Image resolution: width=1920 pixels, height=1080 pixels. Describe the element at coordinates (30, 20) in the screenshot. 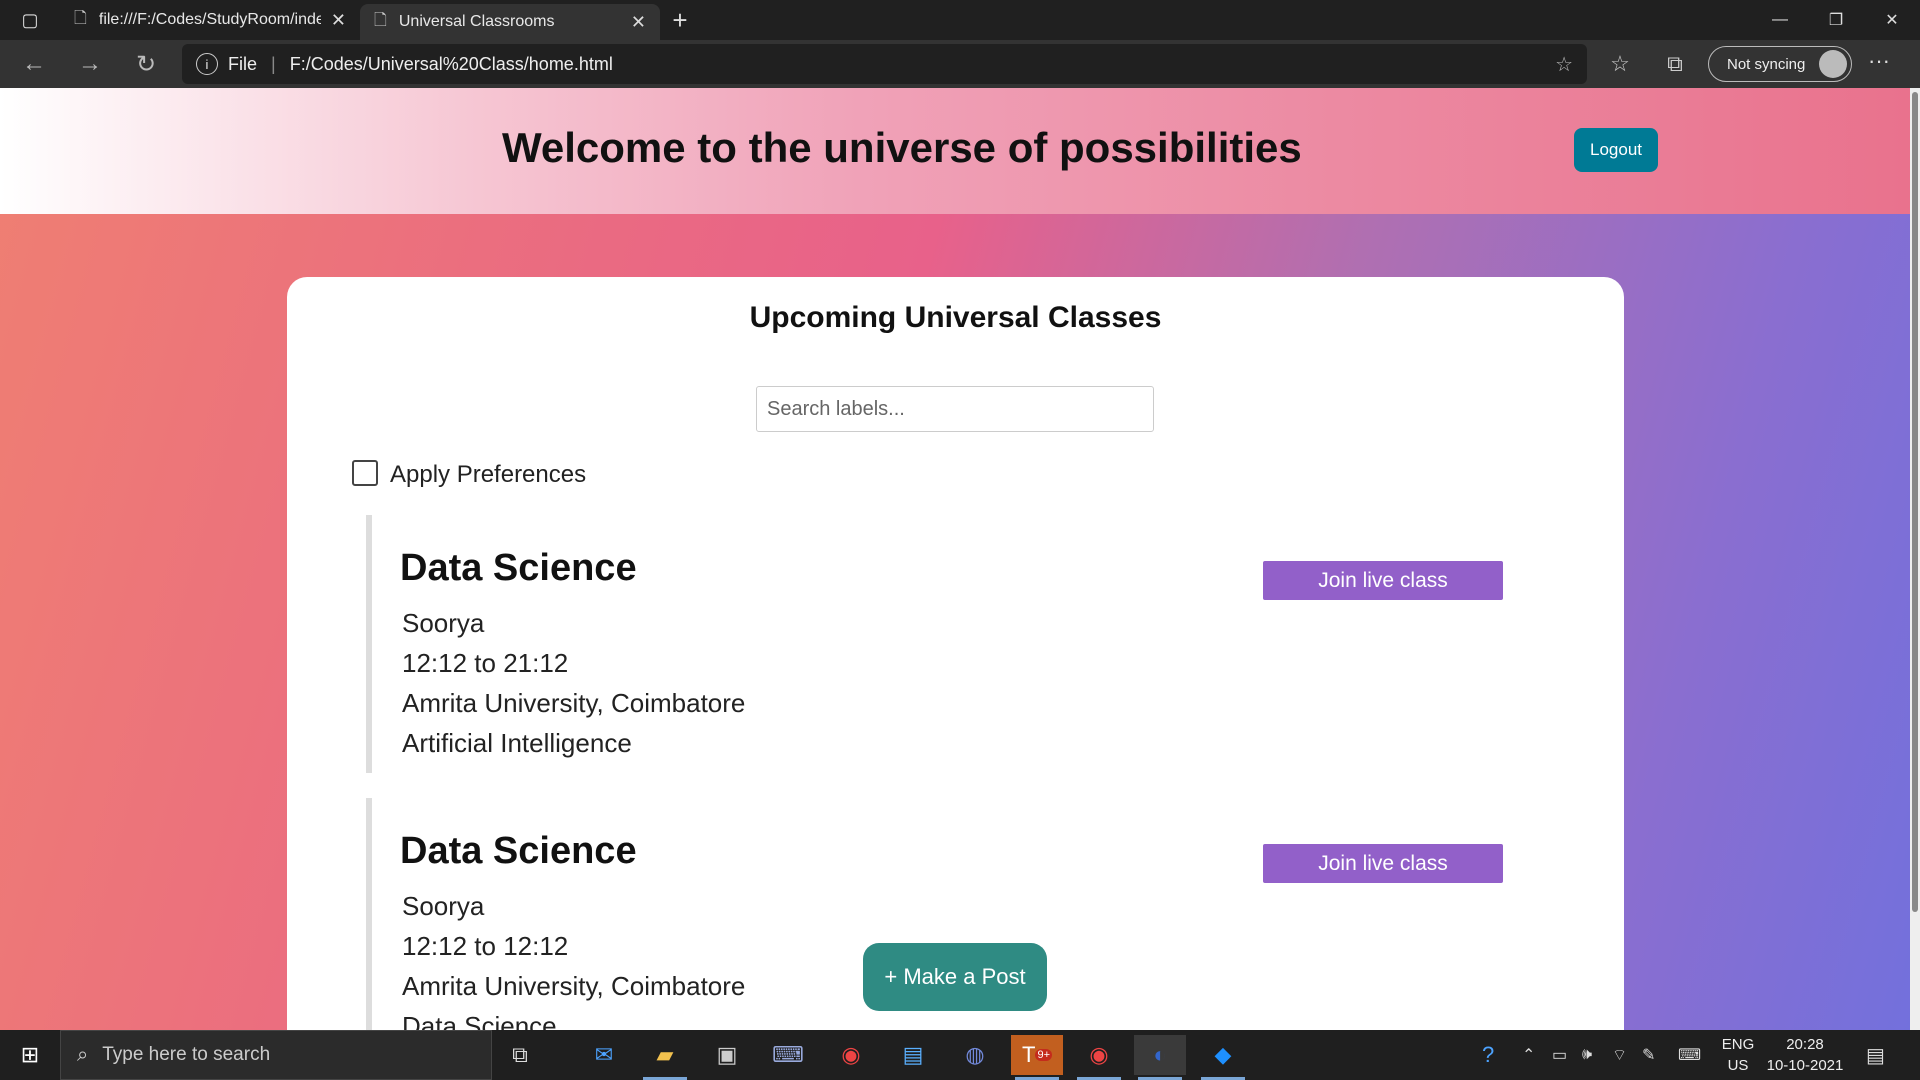

I see `tab-actions-icon: ▢` at that location.